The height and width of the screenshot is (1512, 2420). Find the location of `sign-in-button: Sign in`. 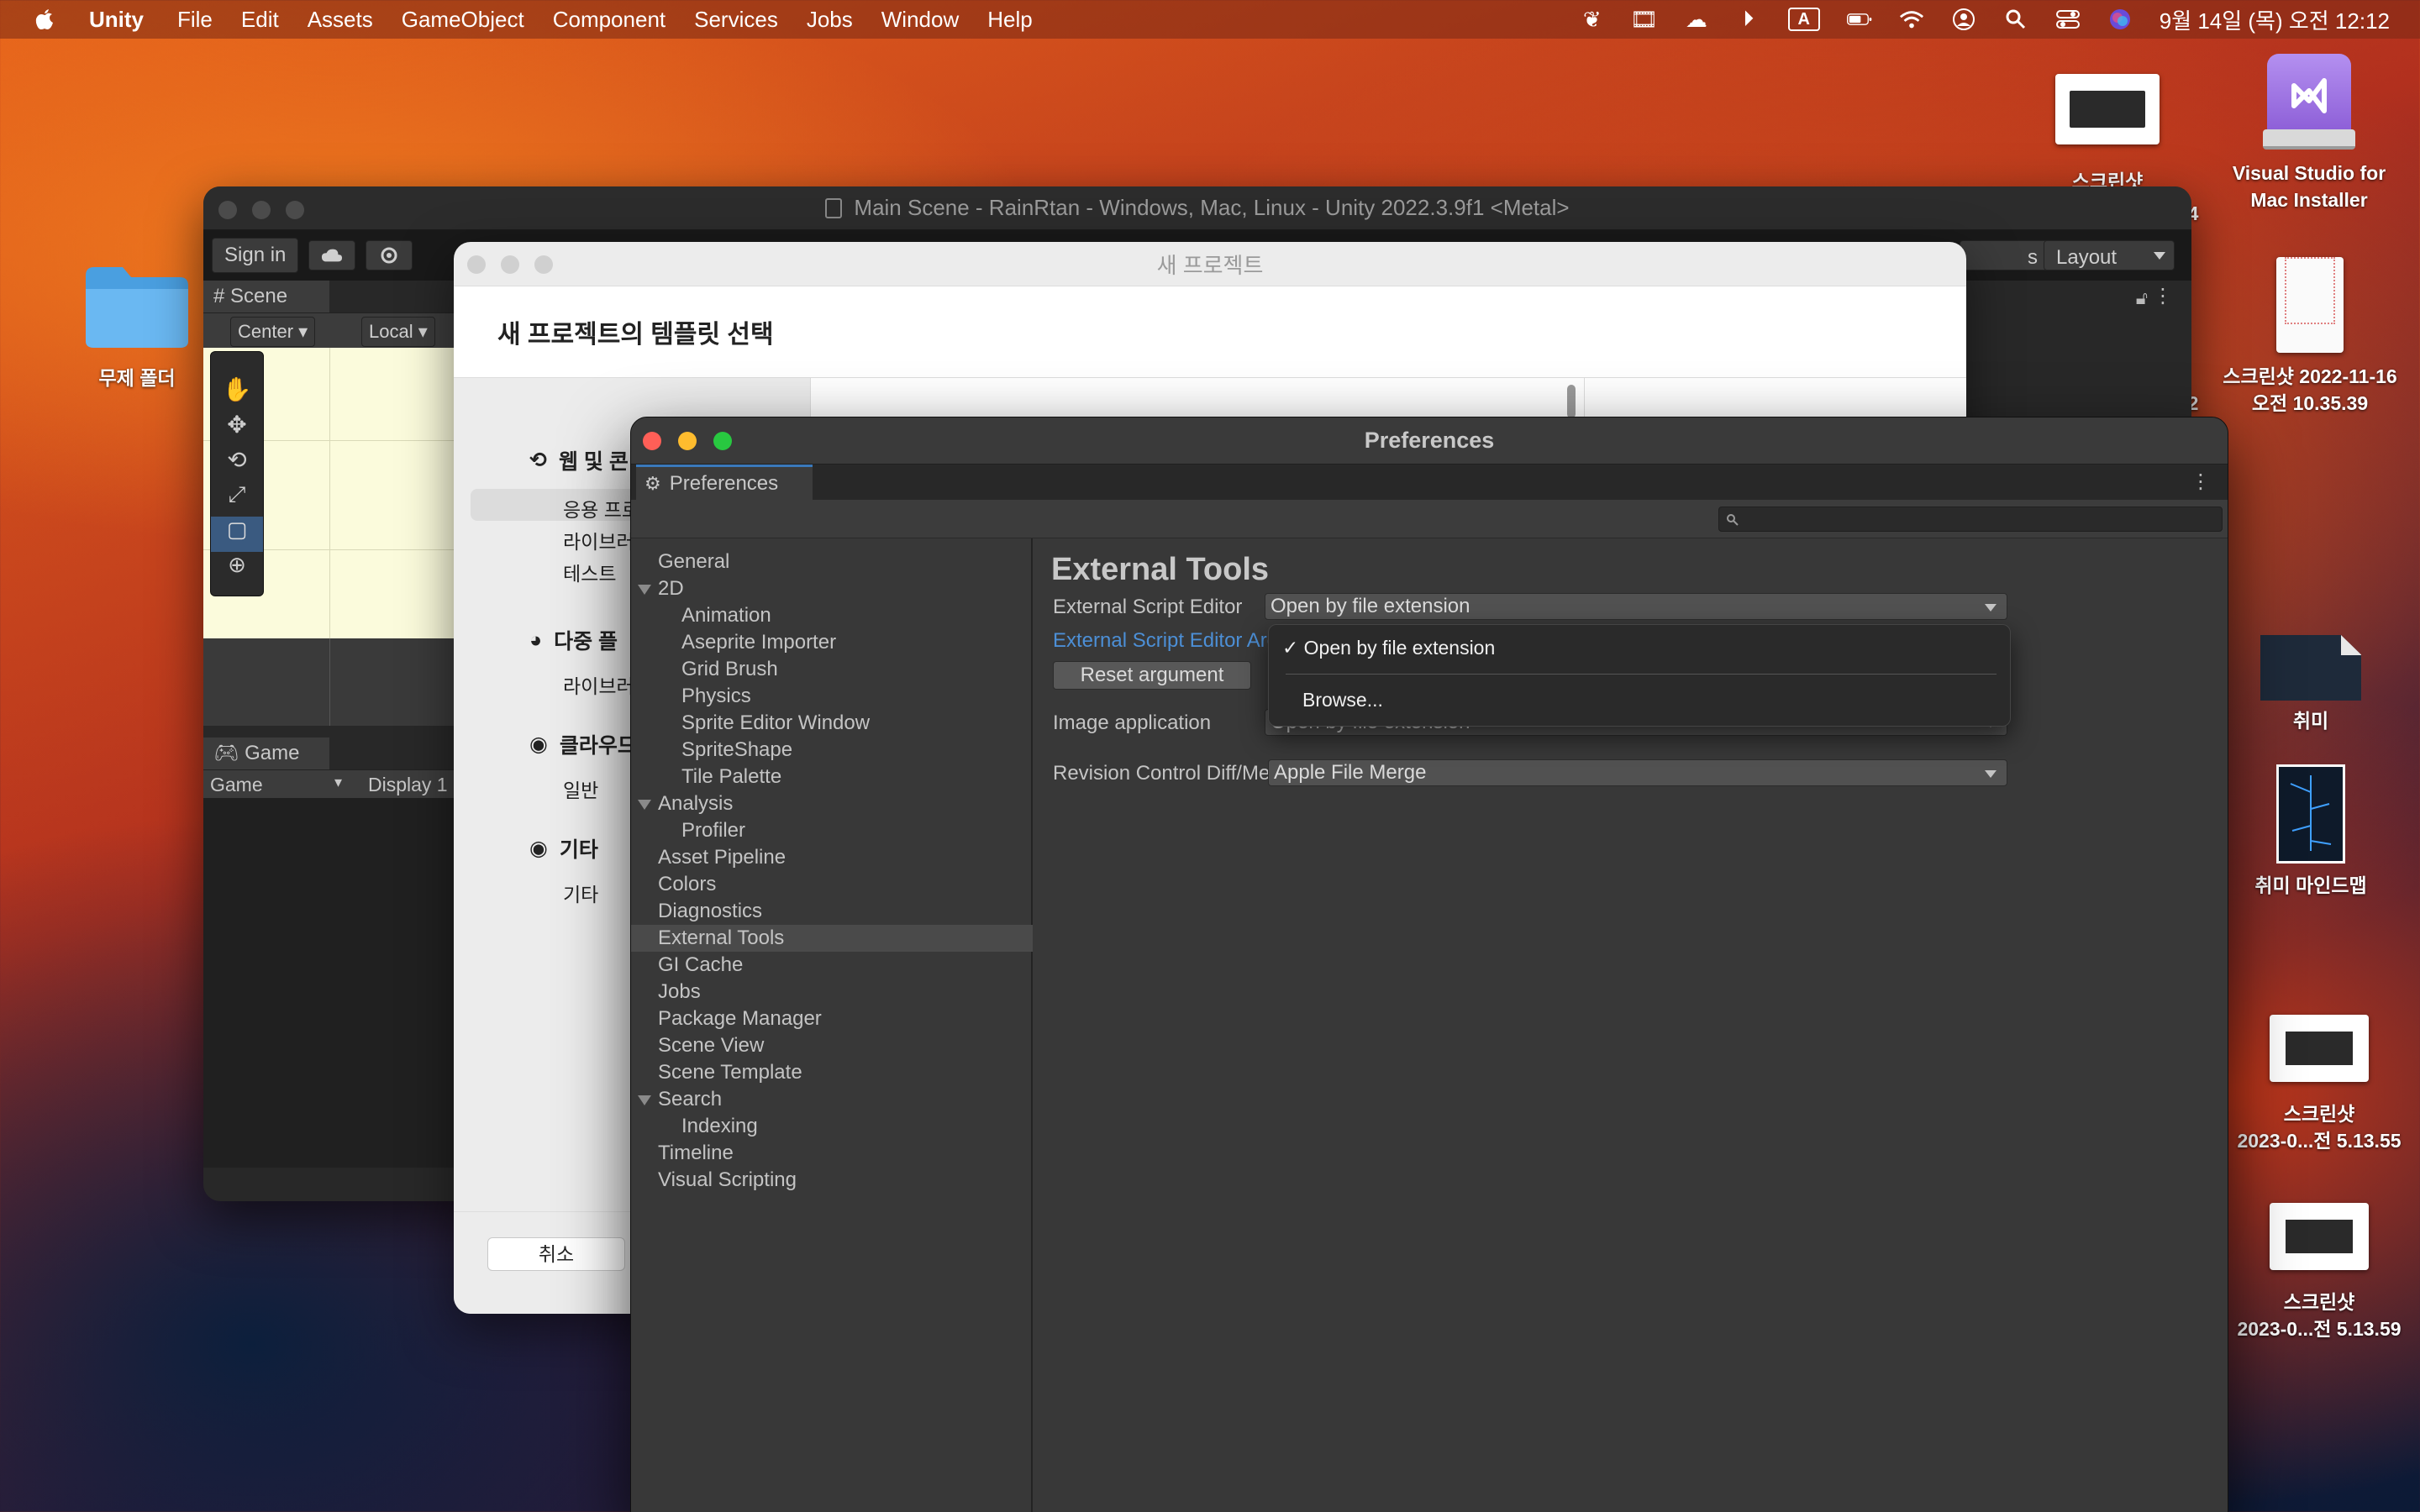

sign-in-button: Sign in is located at coordinates (255, 255).